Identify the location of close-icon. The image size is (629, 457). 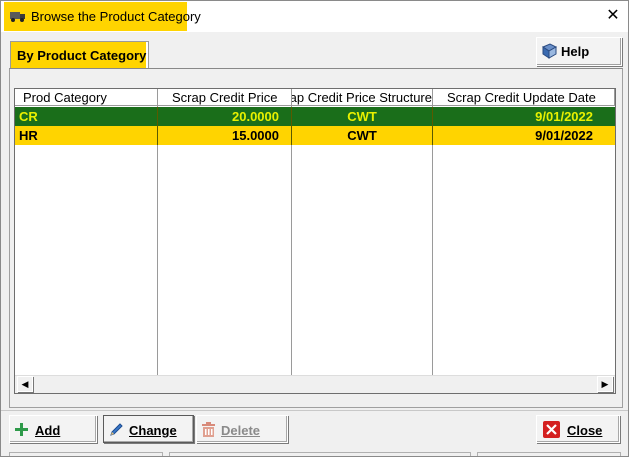
(551, 429).